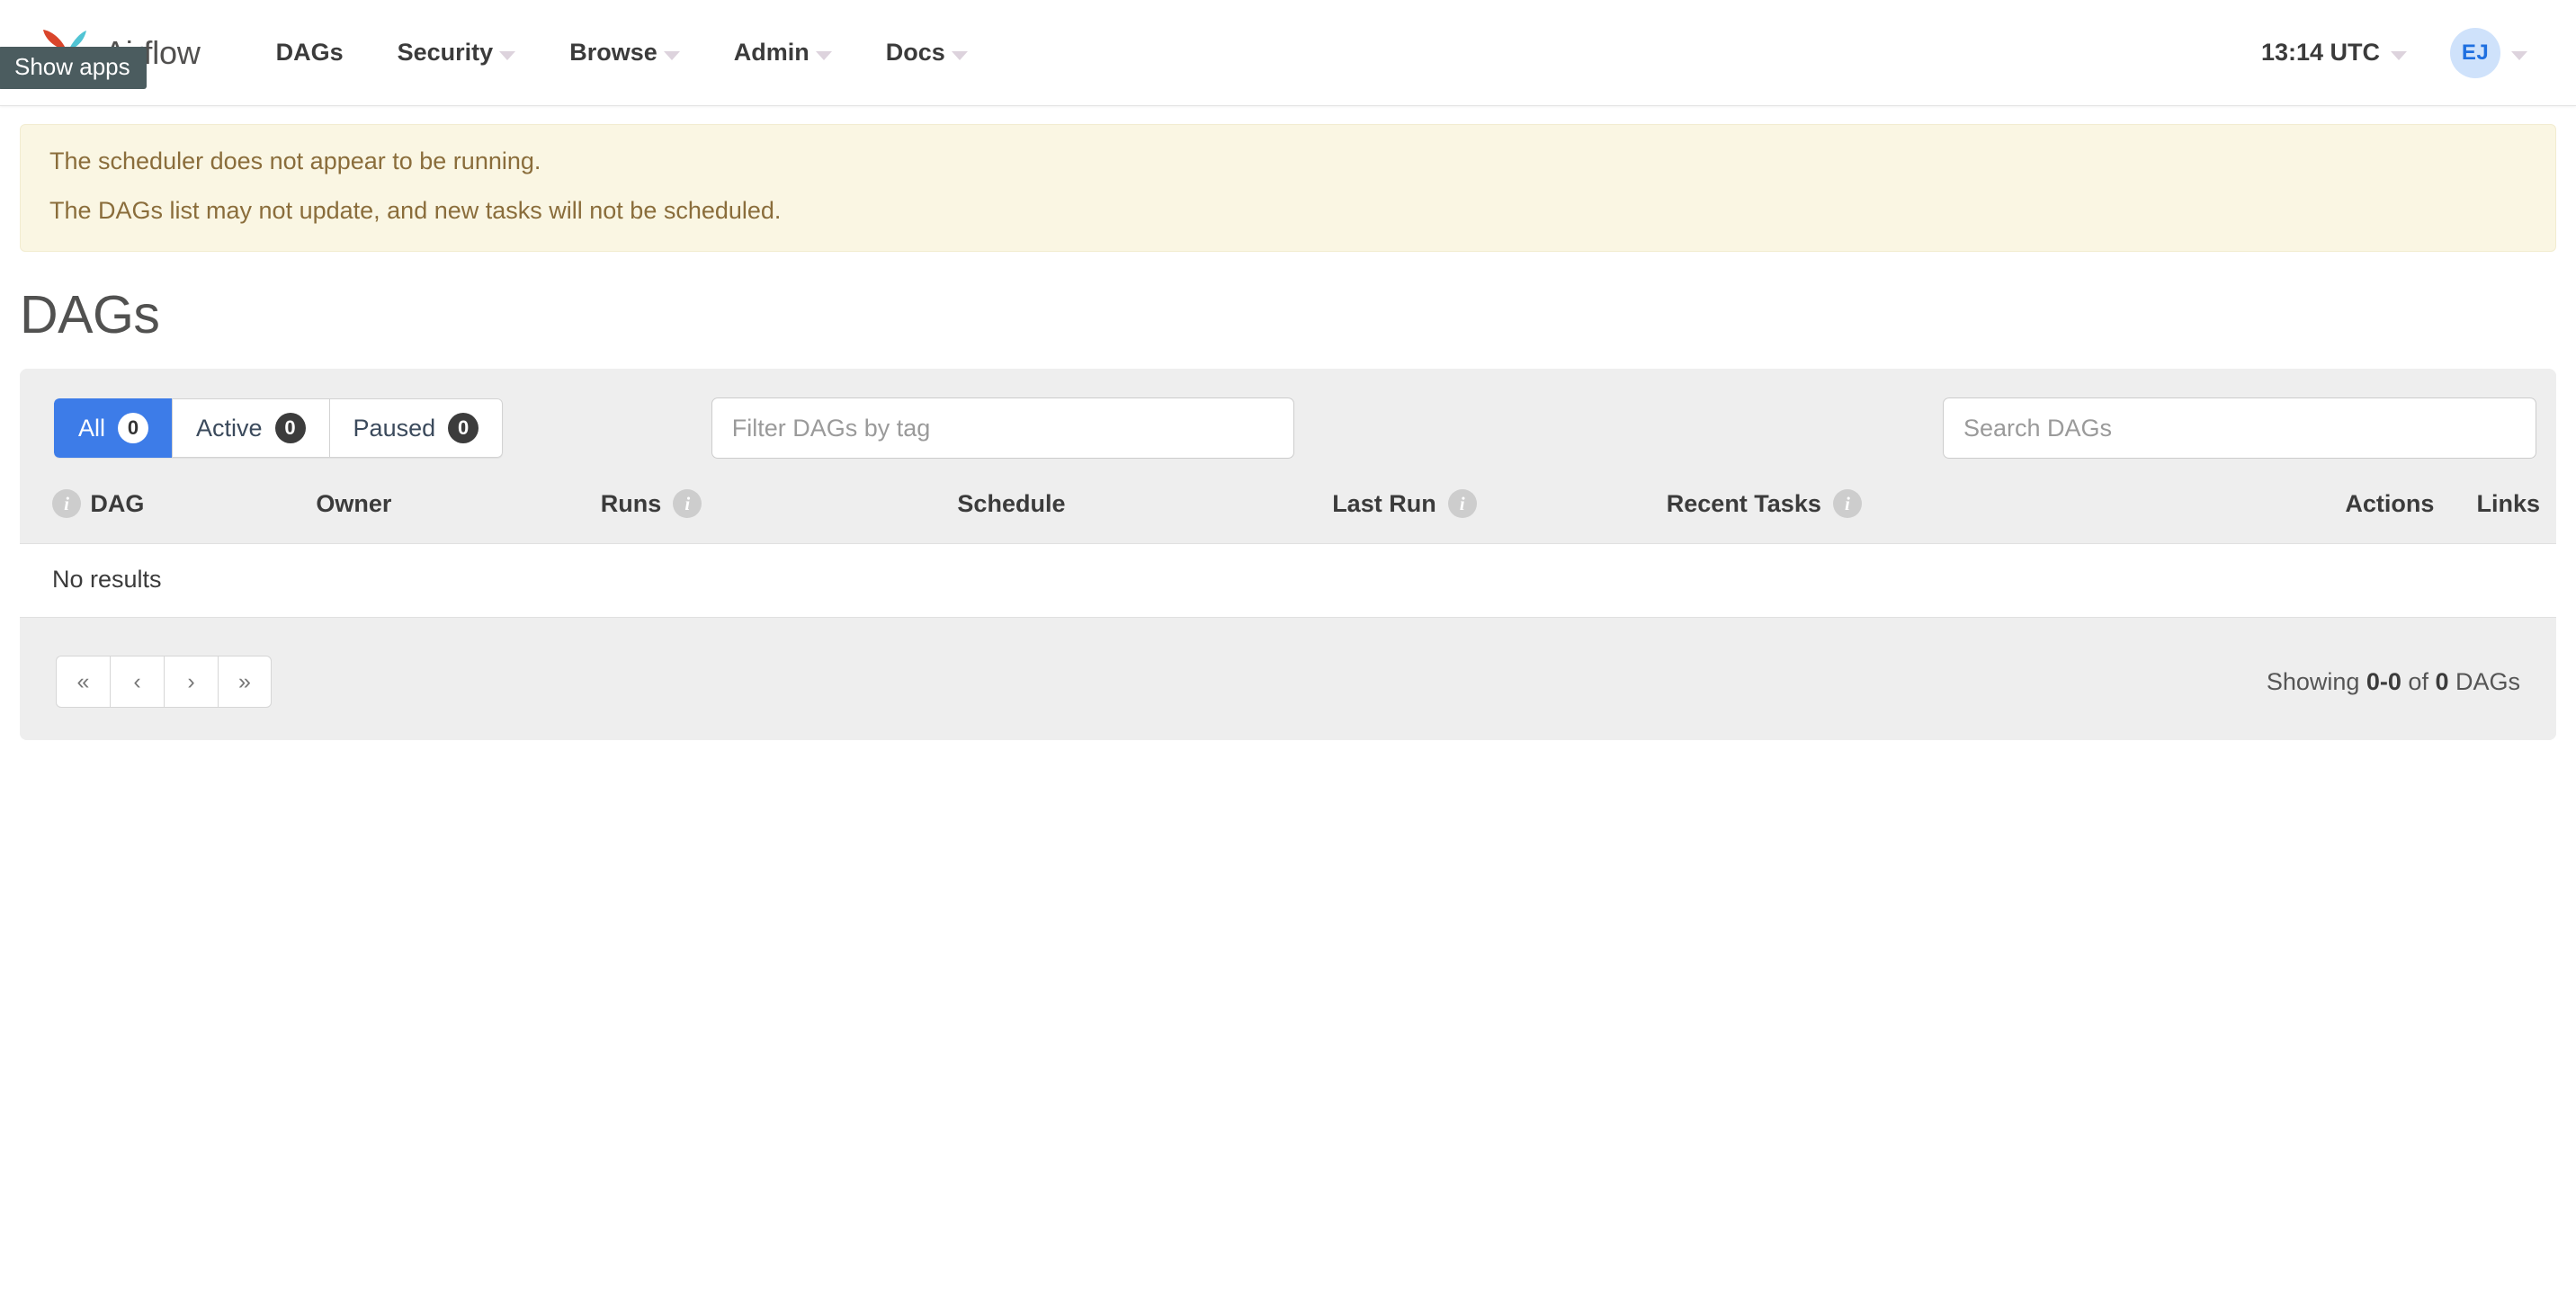 This screenshot has height=1295, width=2576. Describe the element at coordinates (2316, 681) in the screenshot. I see `showing-prefix: Showing` at that location.